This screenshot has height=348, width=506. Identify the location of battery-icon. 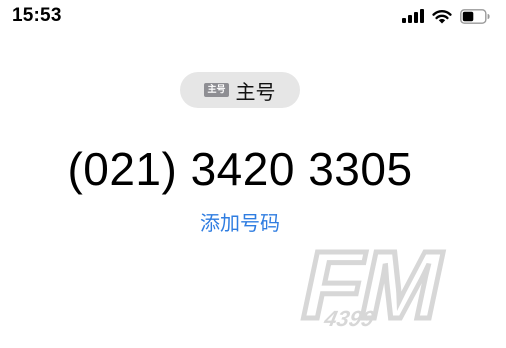
(475, 16).